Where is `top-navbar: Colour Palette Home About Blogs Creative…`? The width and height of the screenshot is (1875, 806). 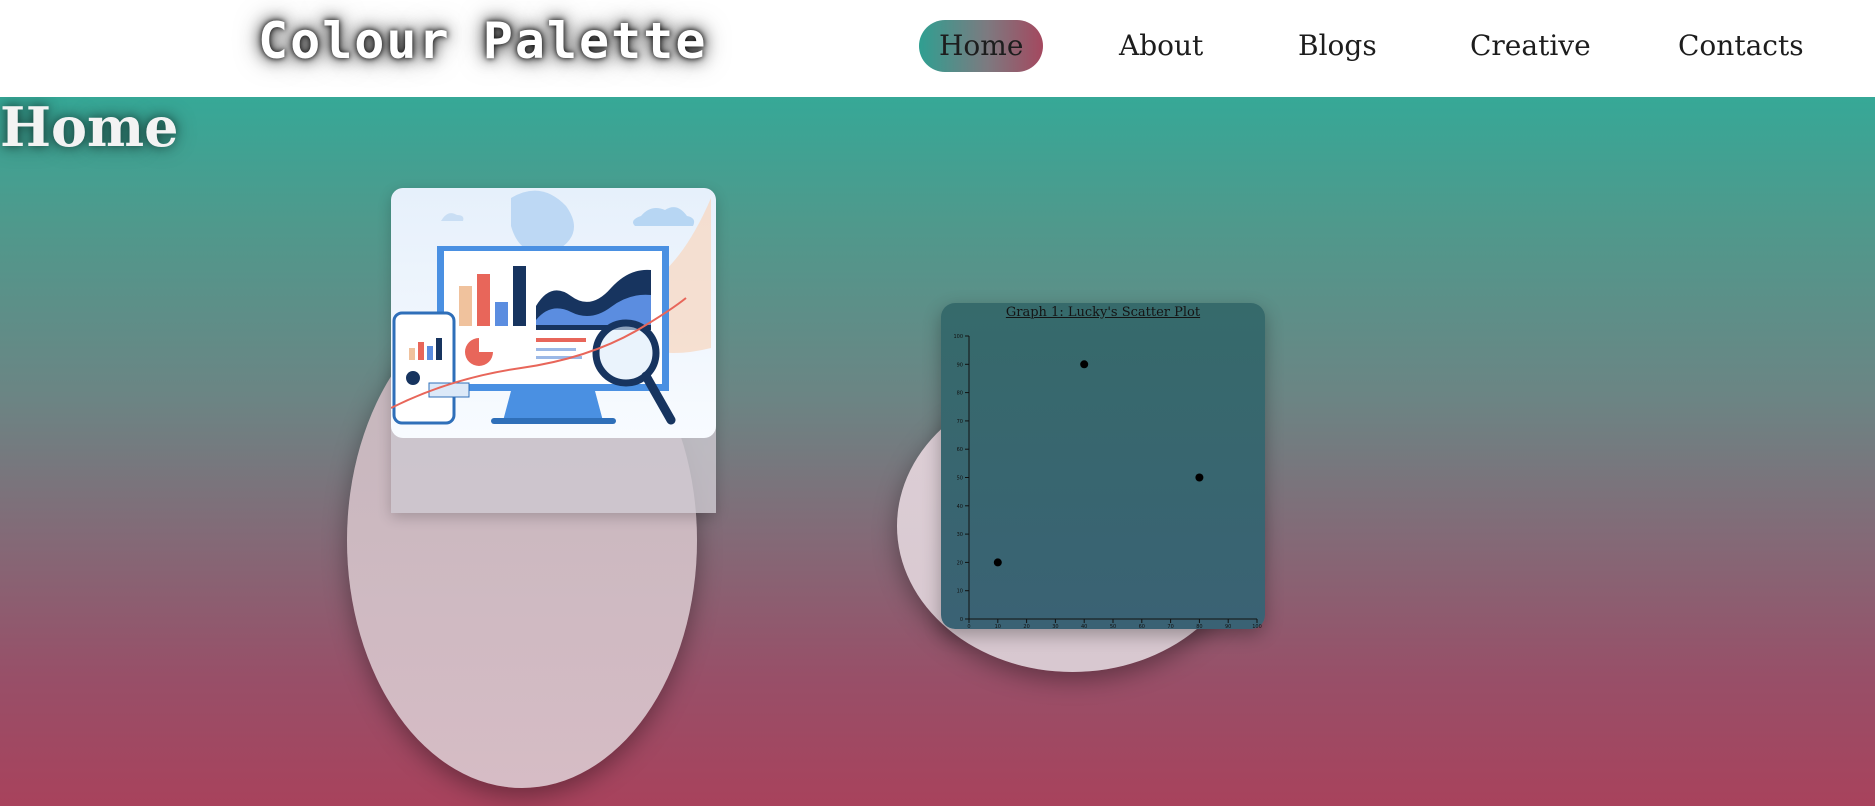 top-navbar: Colour Palette Home About Blogs Creative… is located at coordinates (937, 48).